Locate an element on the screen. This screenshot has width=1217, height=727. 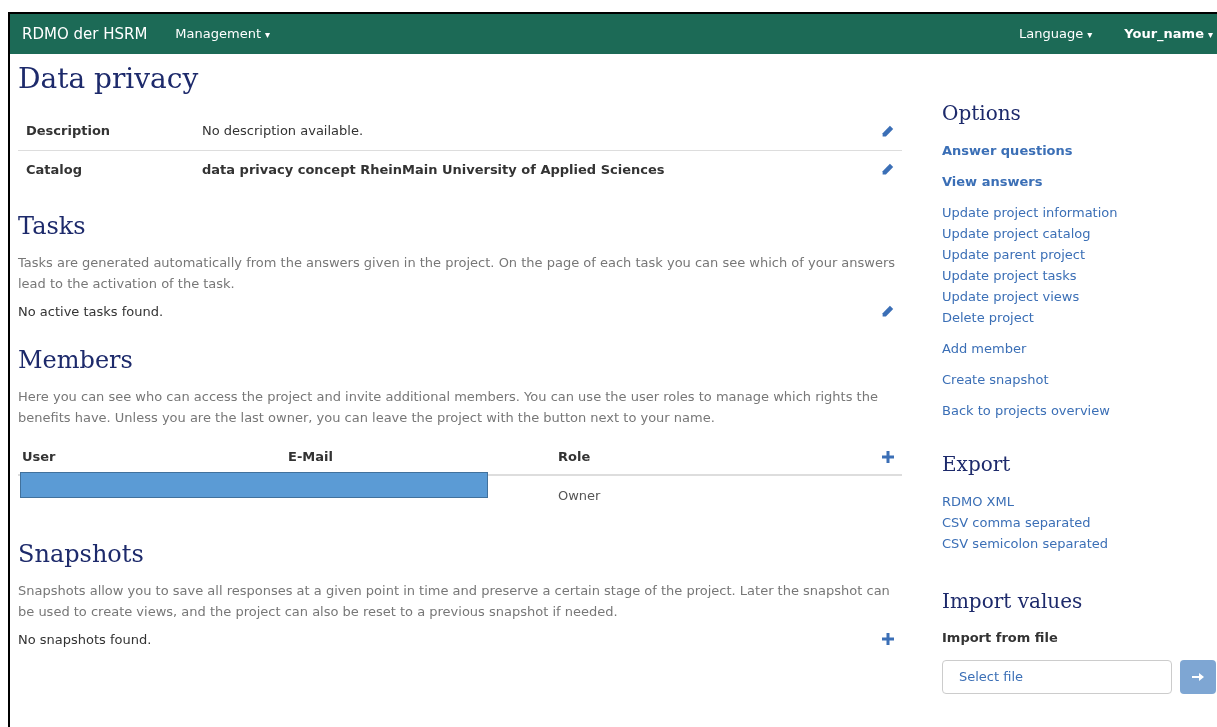
section-heading: Snapshots is located at coordinates (81, 554).